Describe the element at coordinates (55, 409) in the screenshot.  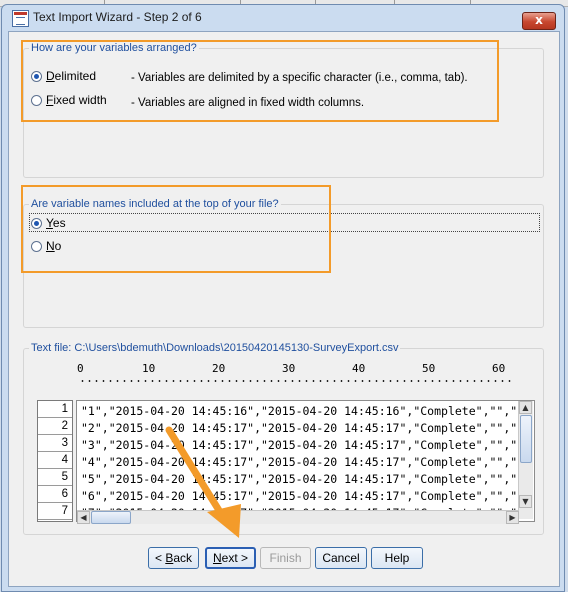
I see `row-number: 1` at that location.